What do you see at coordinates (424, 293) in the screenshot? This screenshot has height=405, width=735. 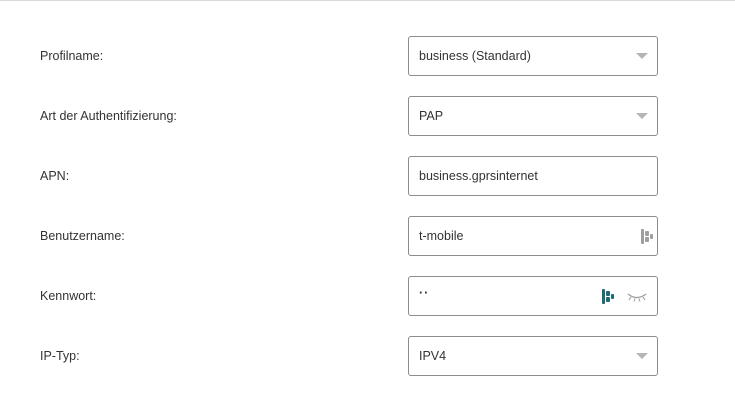 I see `password-value: ··` at bounding box center [424, 293].